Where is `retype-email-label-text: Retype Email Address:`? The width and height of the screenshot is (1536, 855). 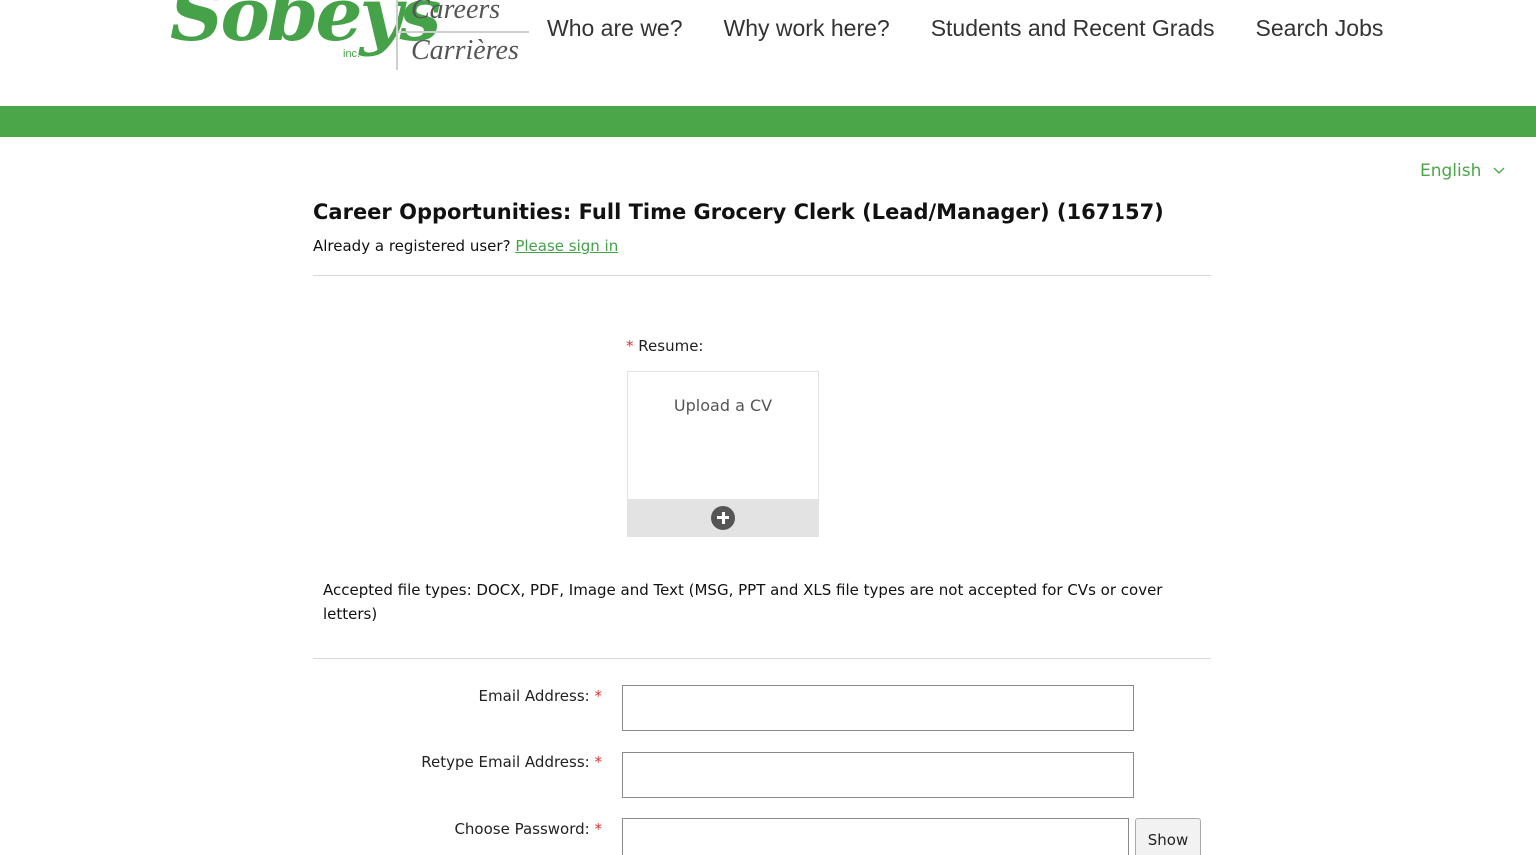 retype-email-label-text: Retype Email Address: is located at coordinates (505, 762).